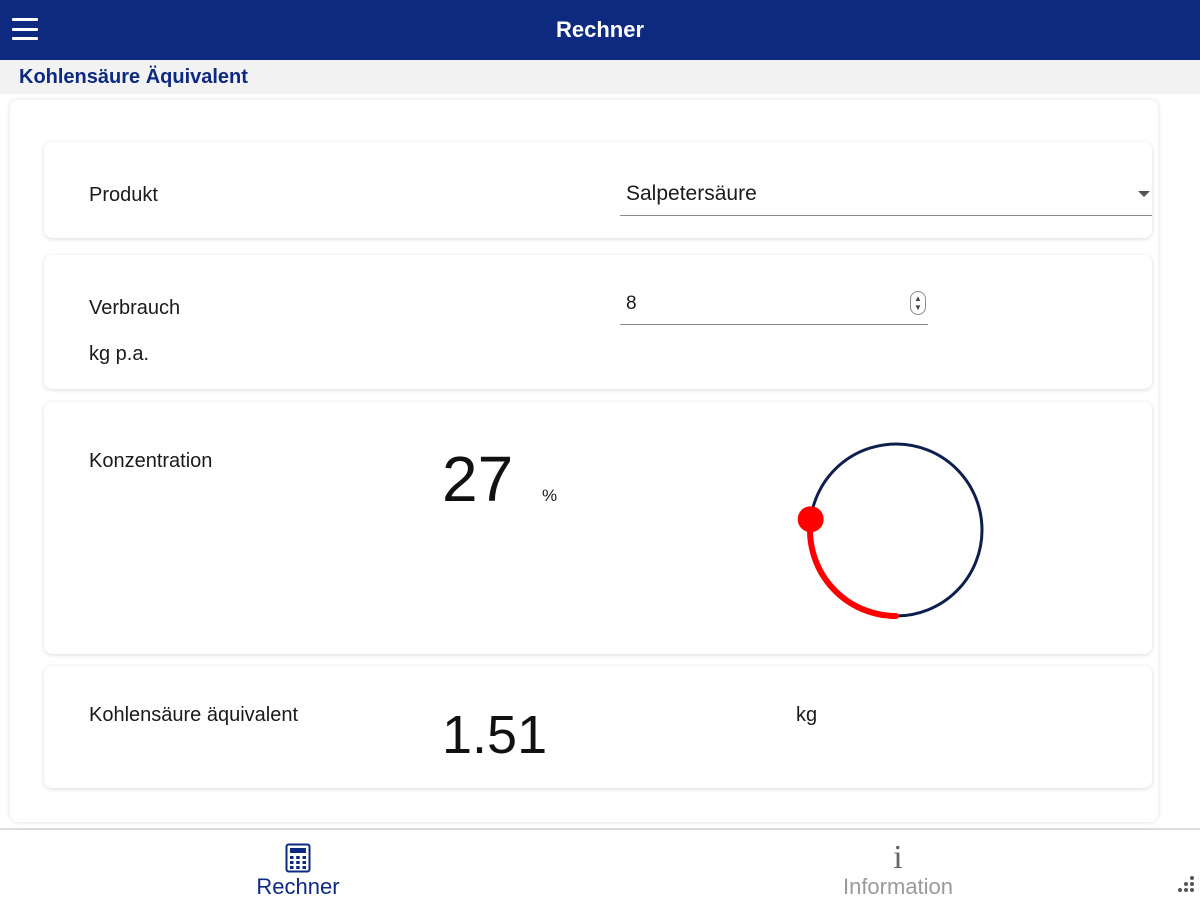 The image size is (1200, 900). I want to click on kohlensaeure-value: 1.51, so click(495, 735).